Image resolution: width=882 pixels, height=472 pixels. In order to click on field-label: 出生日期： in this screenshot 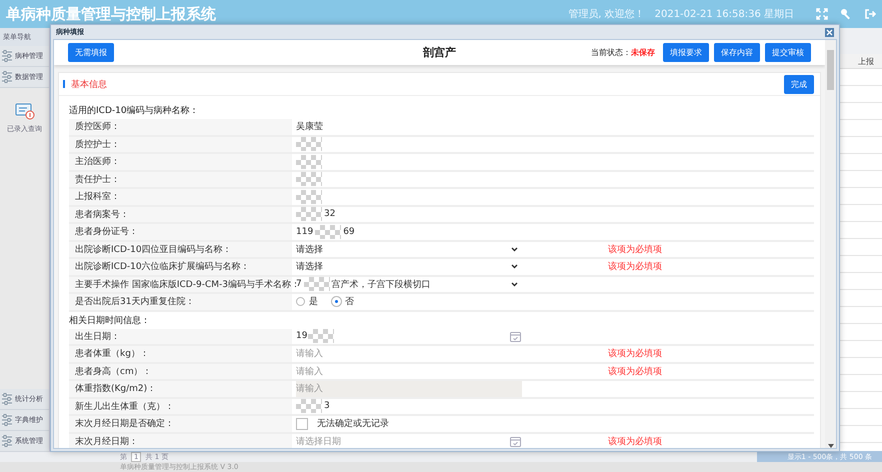, I will do `click(180, 336)`.